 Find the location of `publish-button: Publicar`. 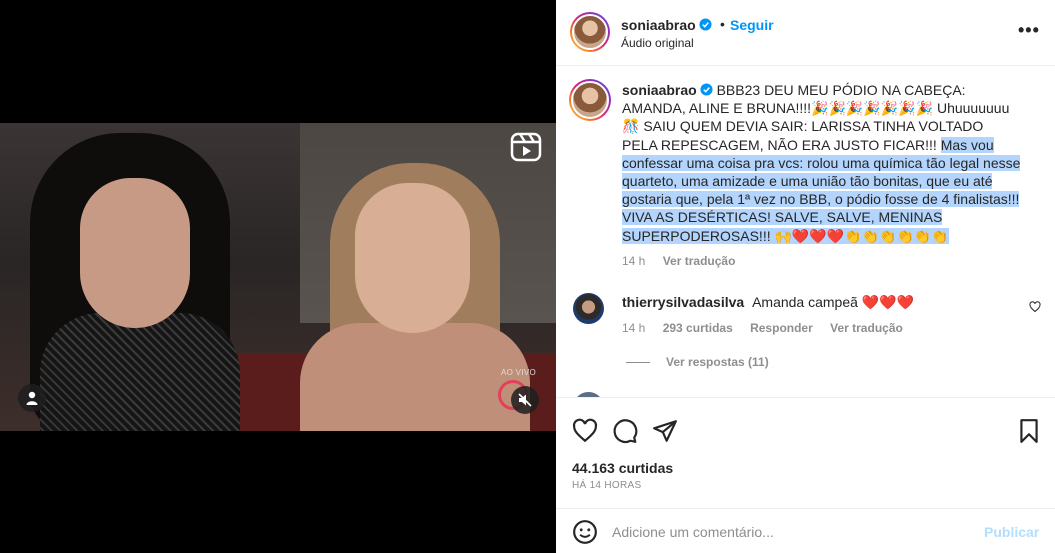

publish-button: Publicar is located at coordinates (1011, 532).